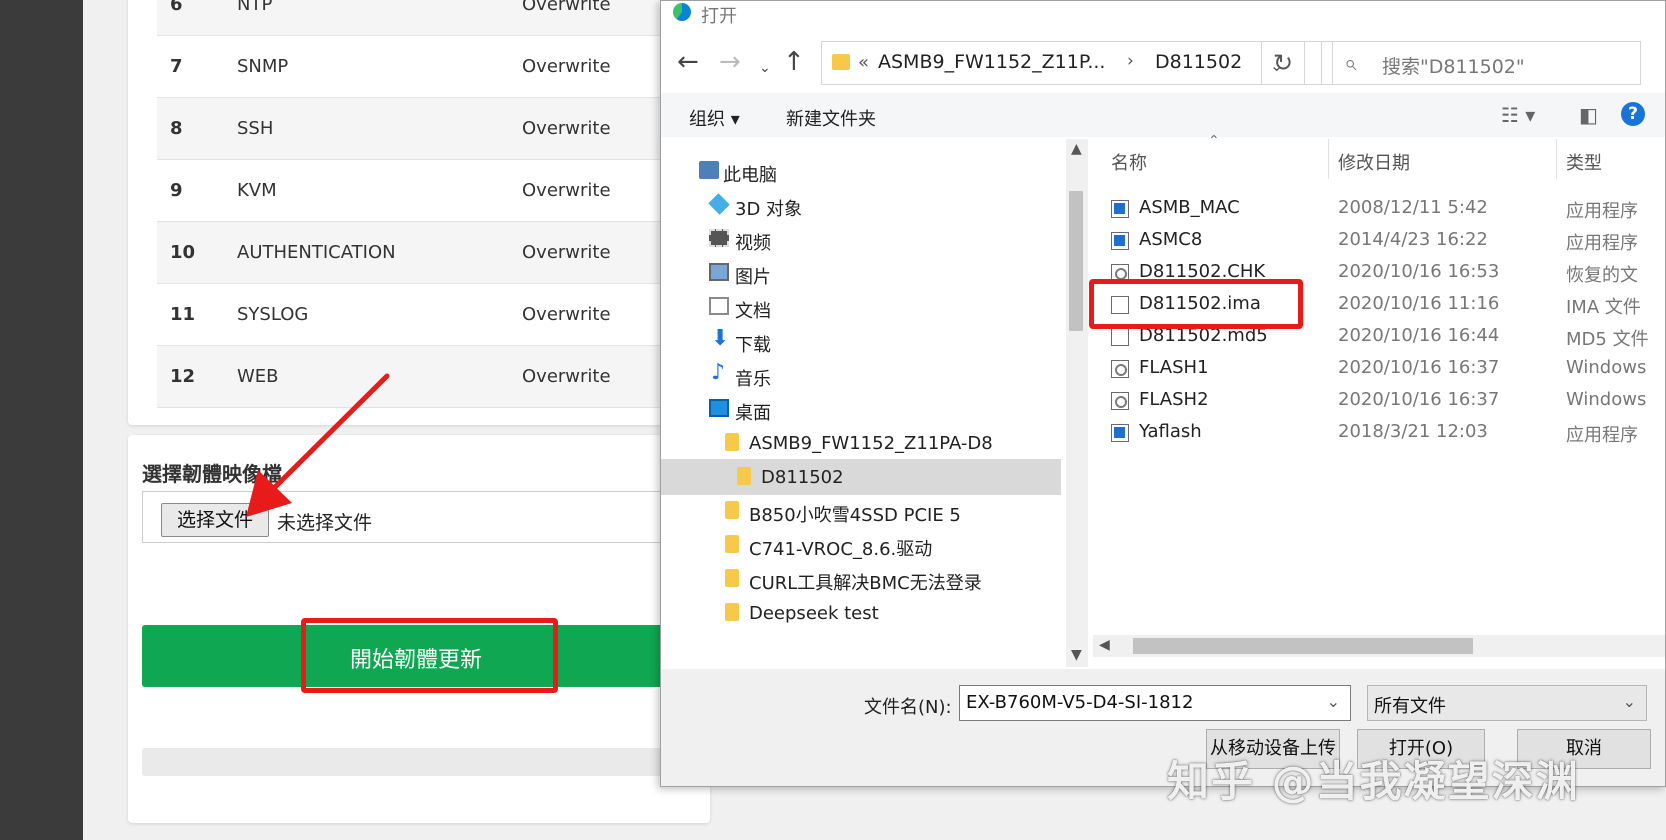  What do you see at coordinates (753, 277) in the screenshot?
I see `tree-item-label: 图片` at bounding box center [753, 277].